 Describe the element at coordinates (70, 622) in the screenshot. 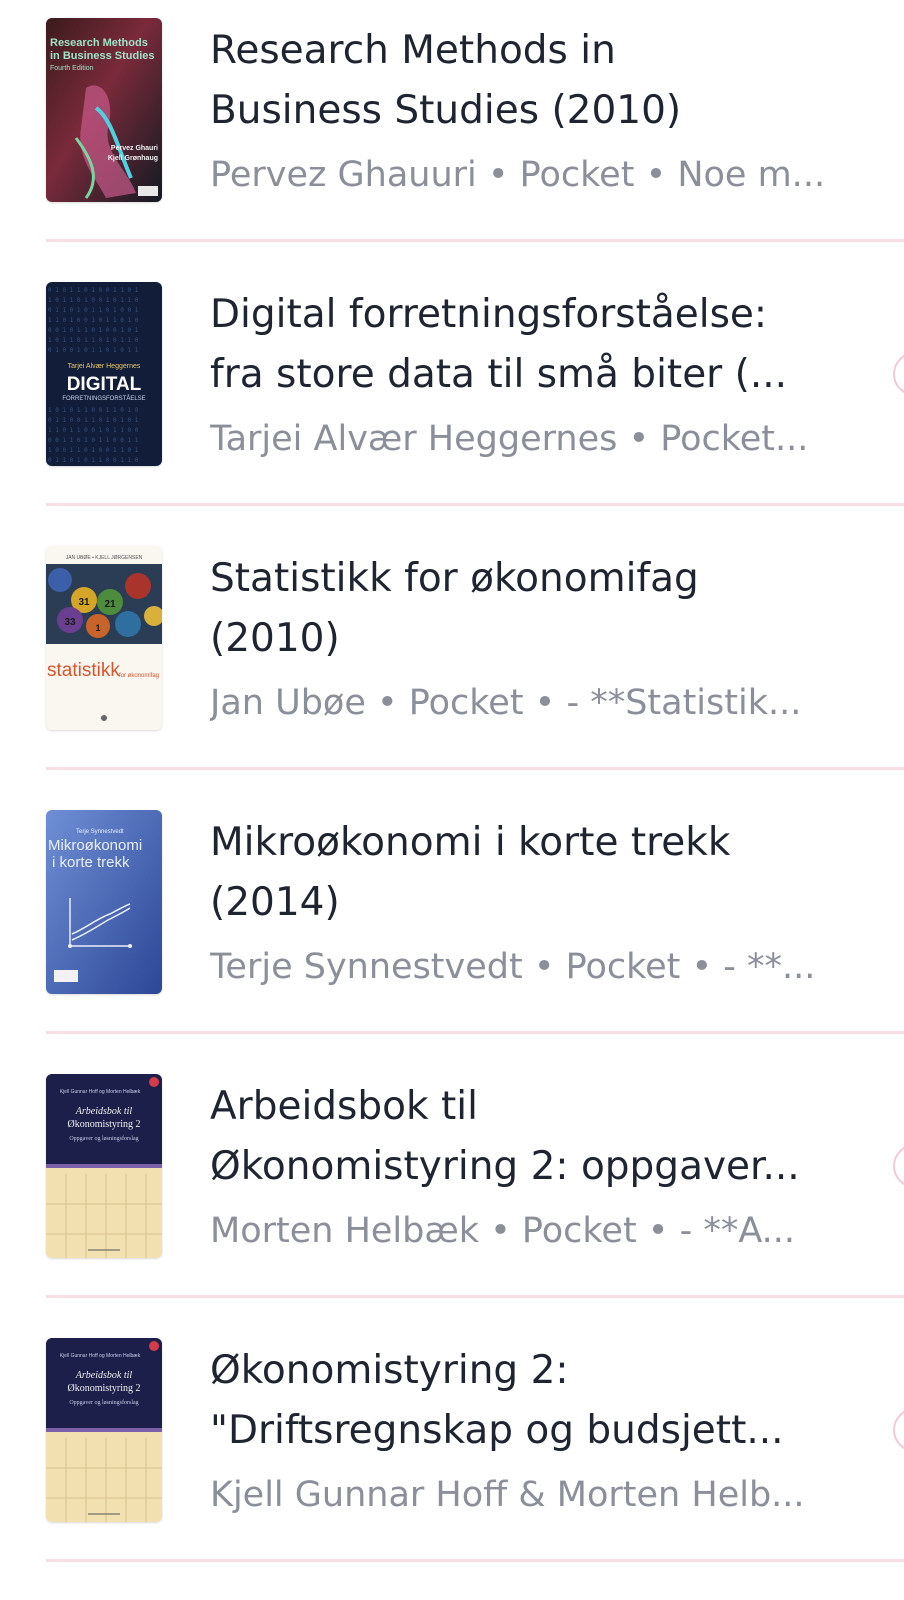

I see `cover-ball-number: 33` at that location.